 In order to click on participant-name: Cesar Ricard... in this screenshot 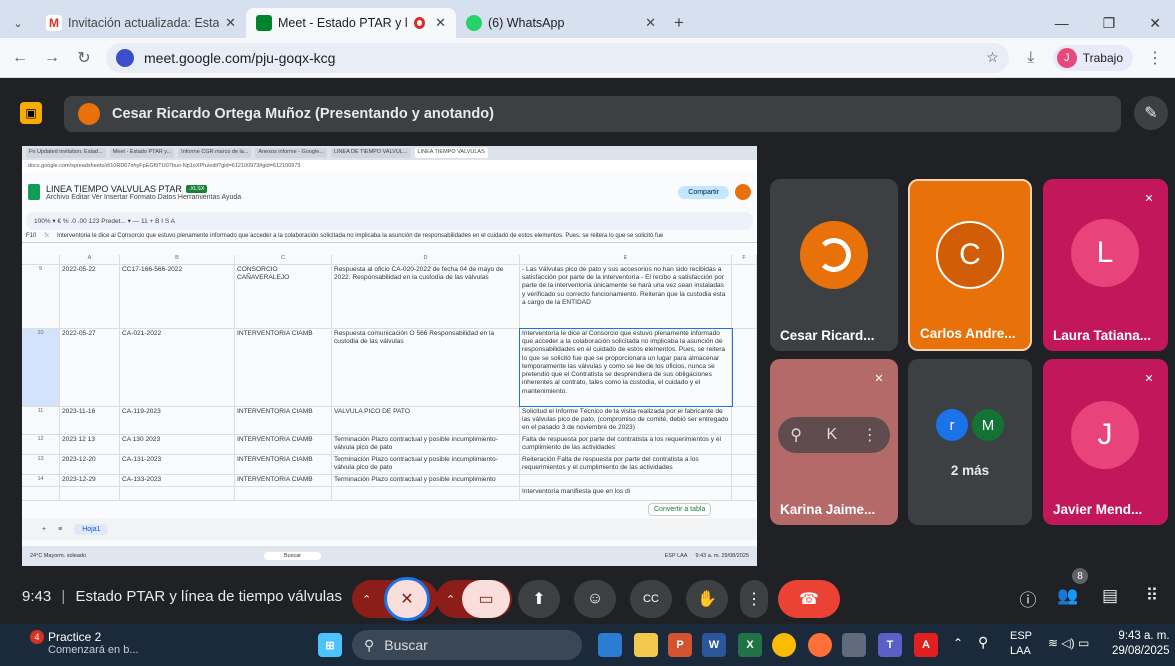, I will do `click(827, 335)`.